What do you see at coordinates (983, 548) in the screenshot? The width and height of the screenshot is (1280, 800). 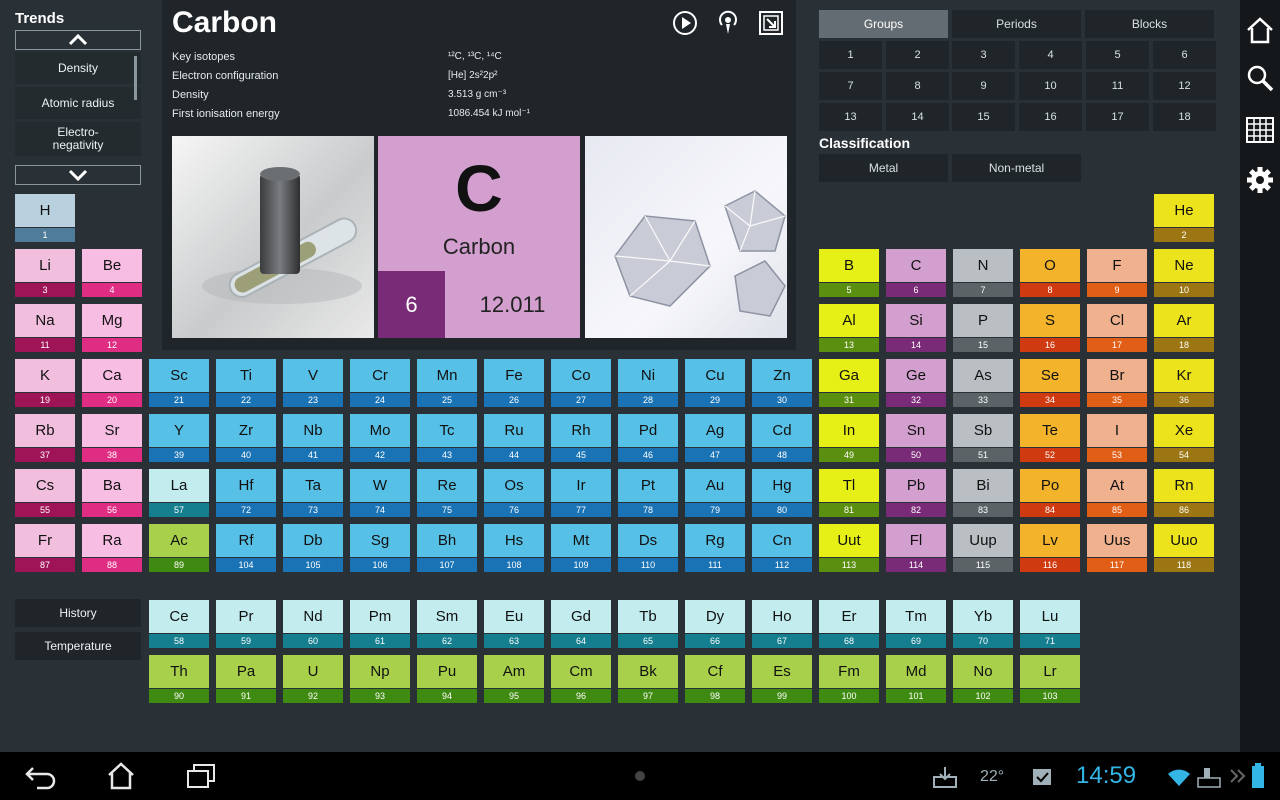 I see `element-tile-uup: Uup 115` at bounding box center [983, 548].